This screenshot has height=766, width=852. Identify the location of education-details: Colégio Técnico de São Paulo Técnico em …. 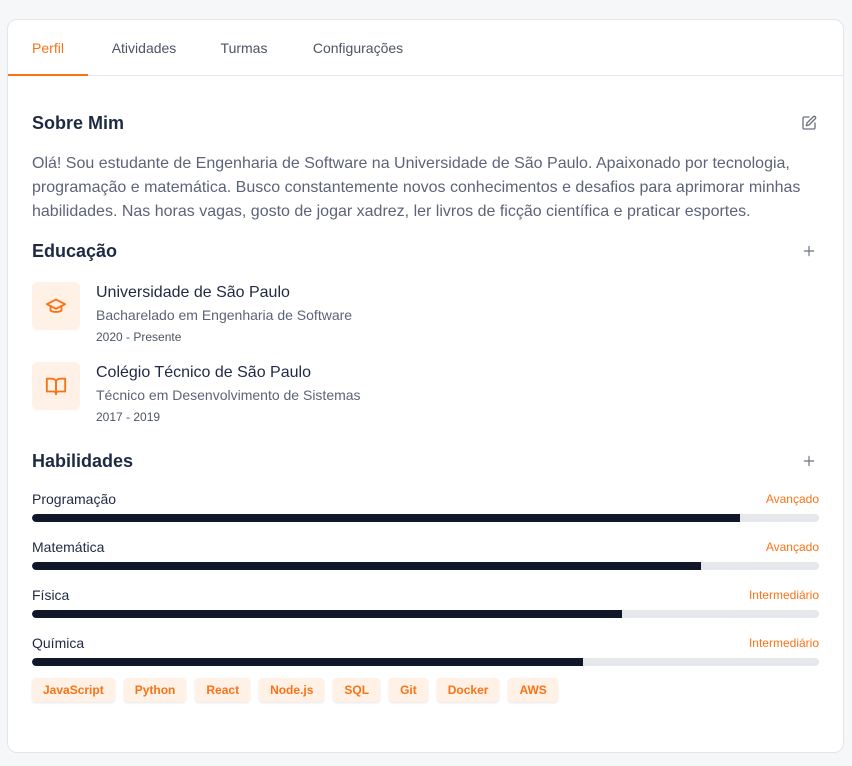
(228, 402).